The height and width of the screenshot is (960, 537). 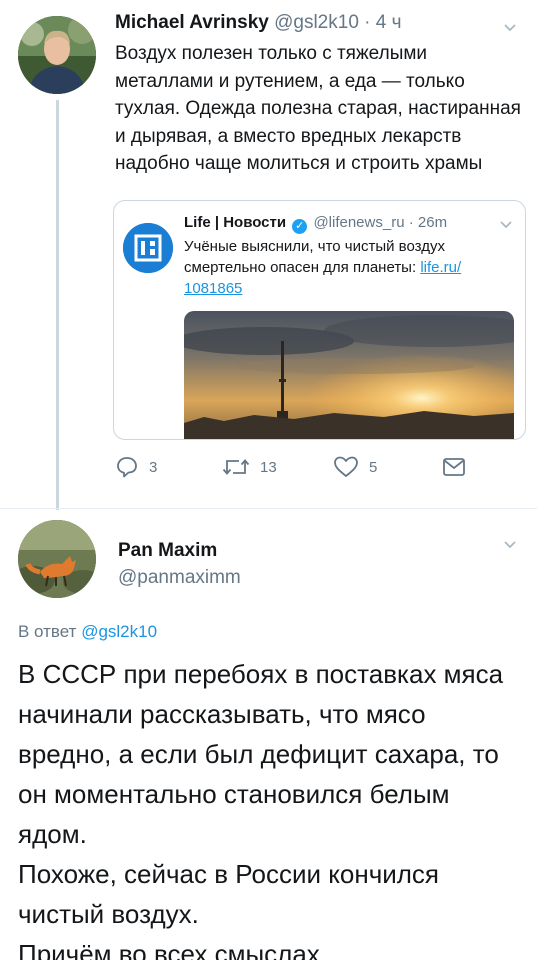 I want to click on author-name: Pan Maxim, so click(x=167, y=551).